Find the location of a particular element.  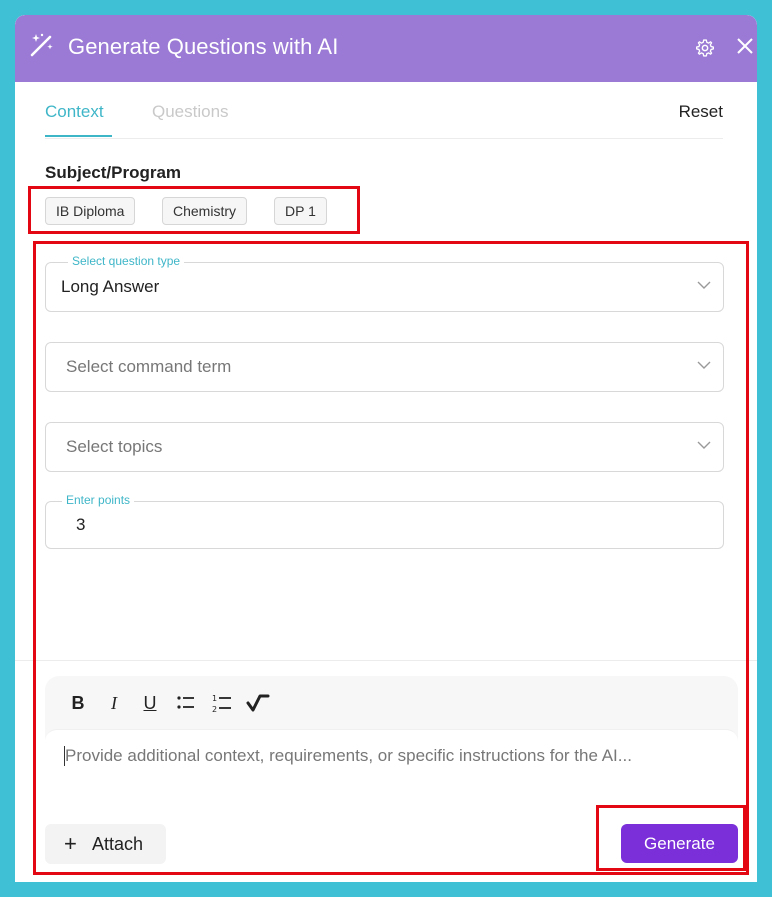

active-tab-indicator is located at coordinates (78, 136).